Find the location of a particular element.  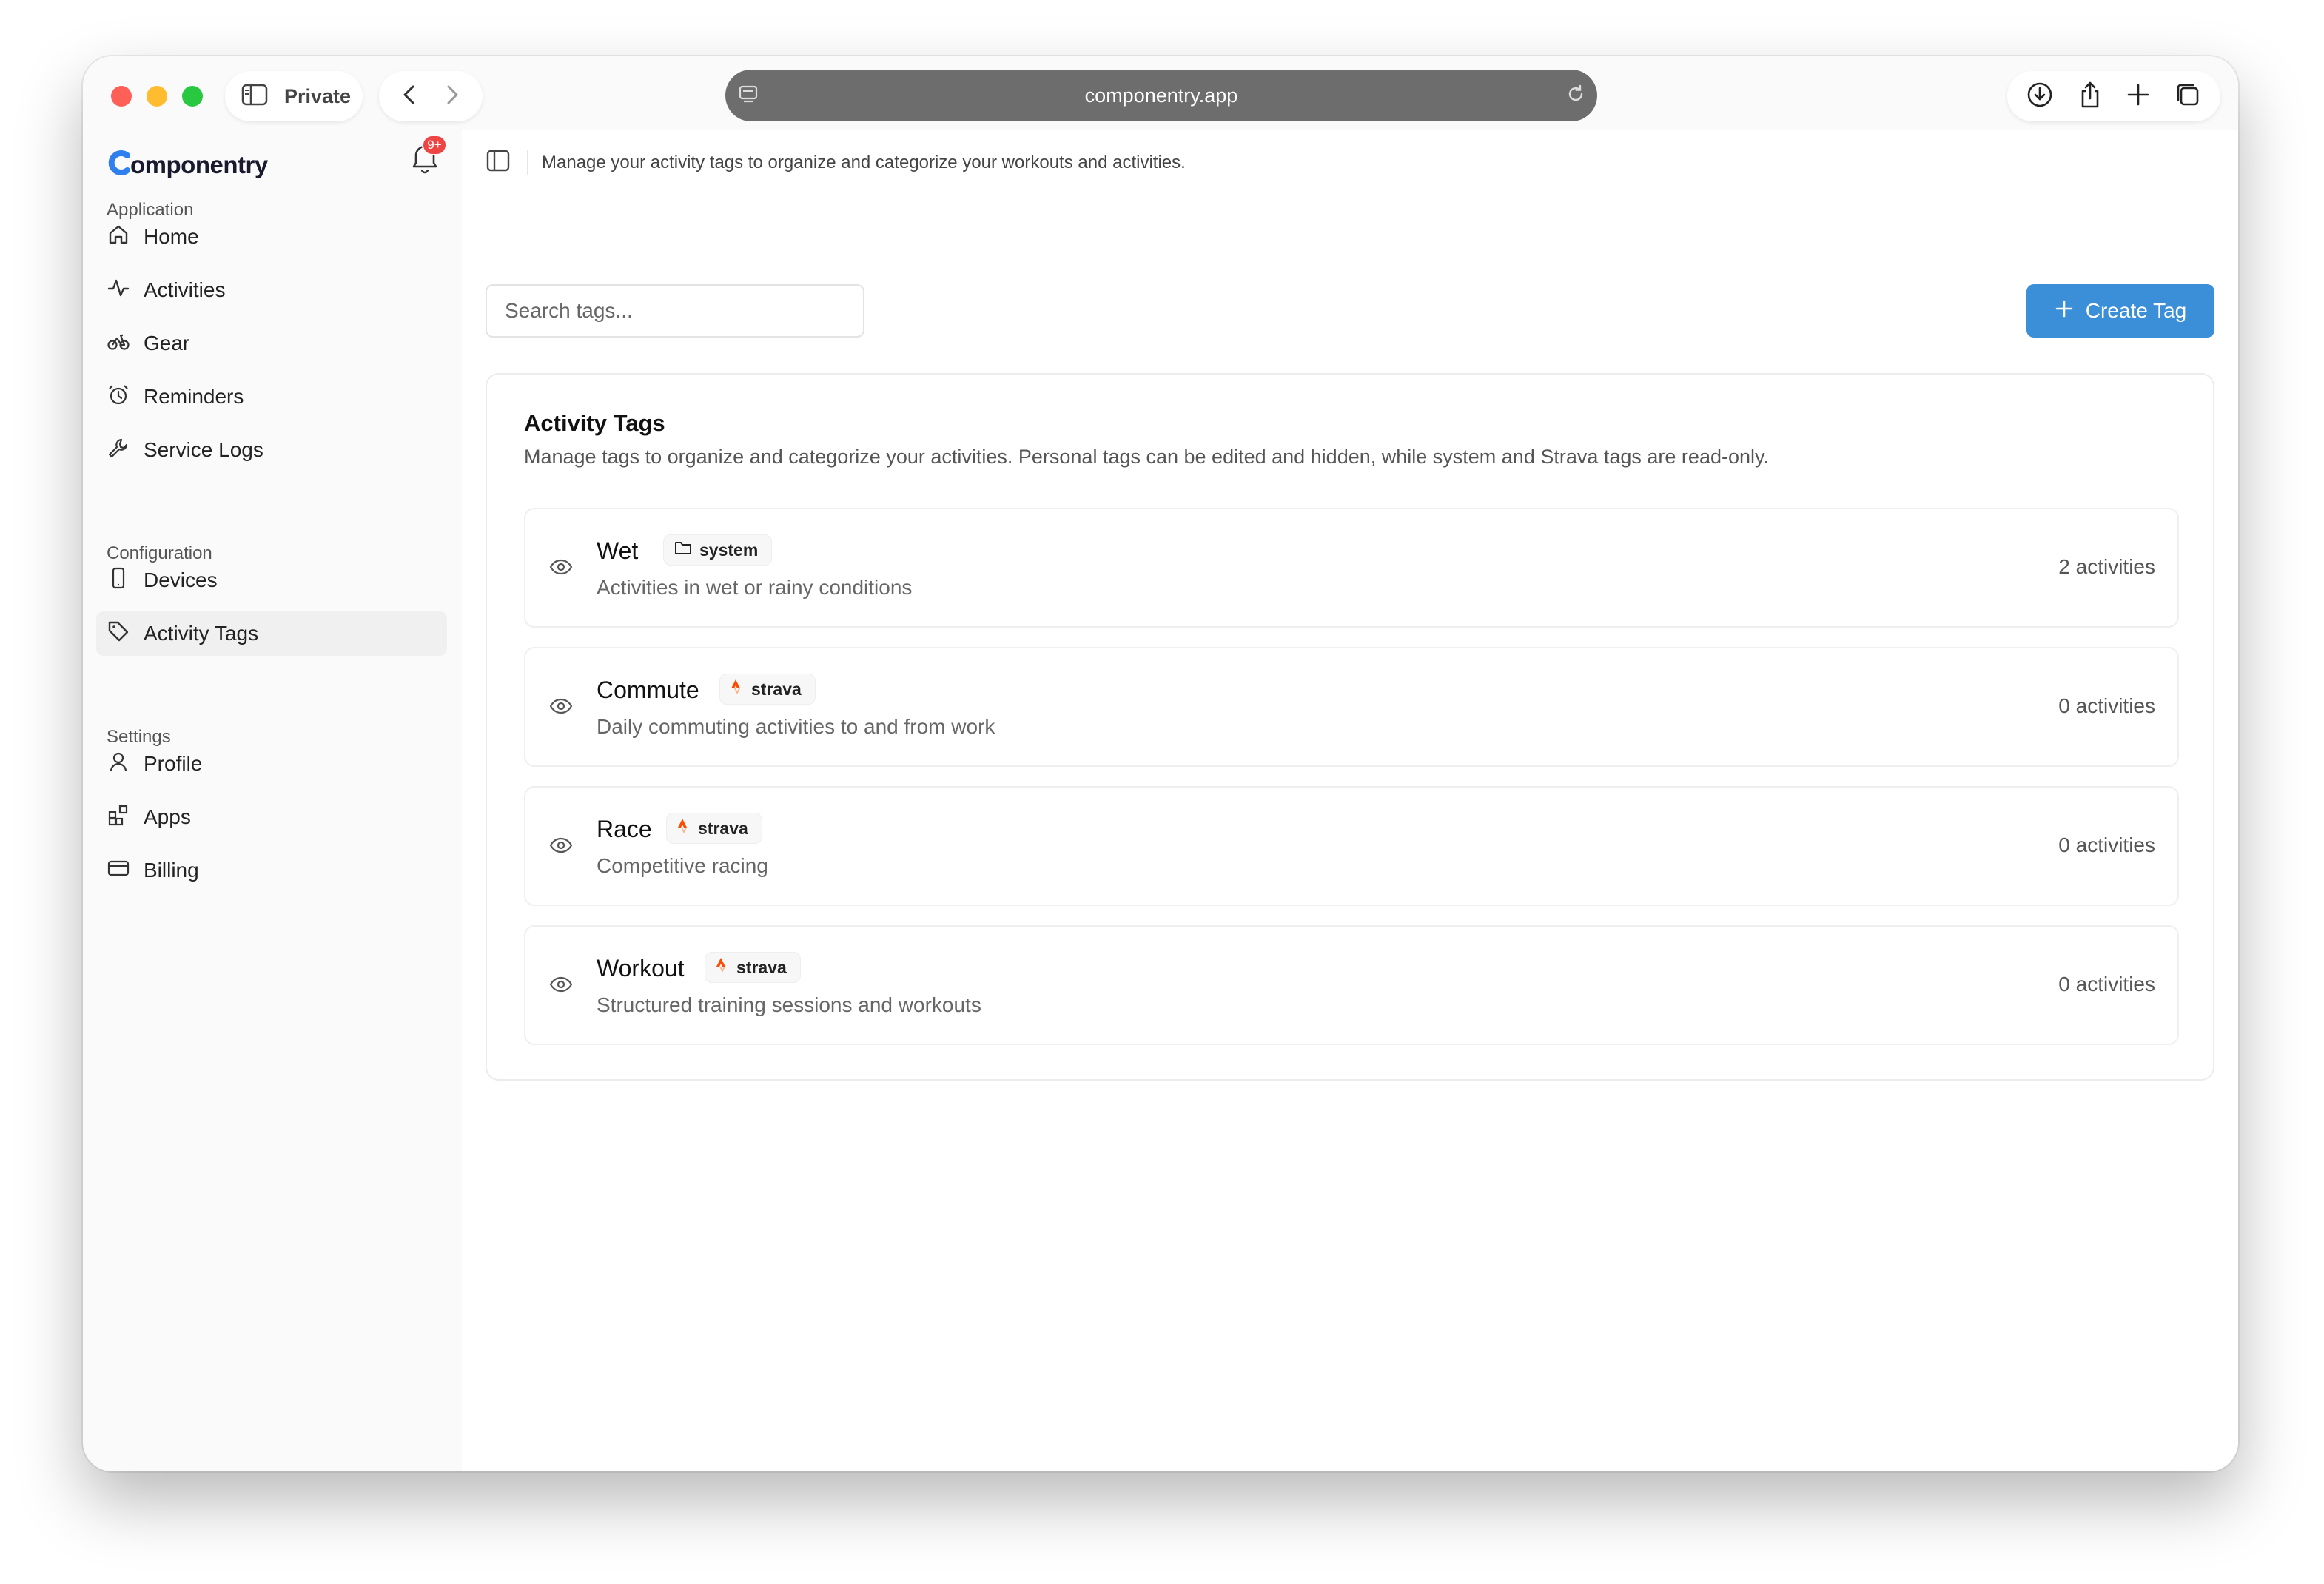

browser-actions is located at coordinates (2113, 96).